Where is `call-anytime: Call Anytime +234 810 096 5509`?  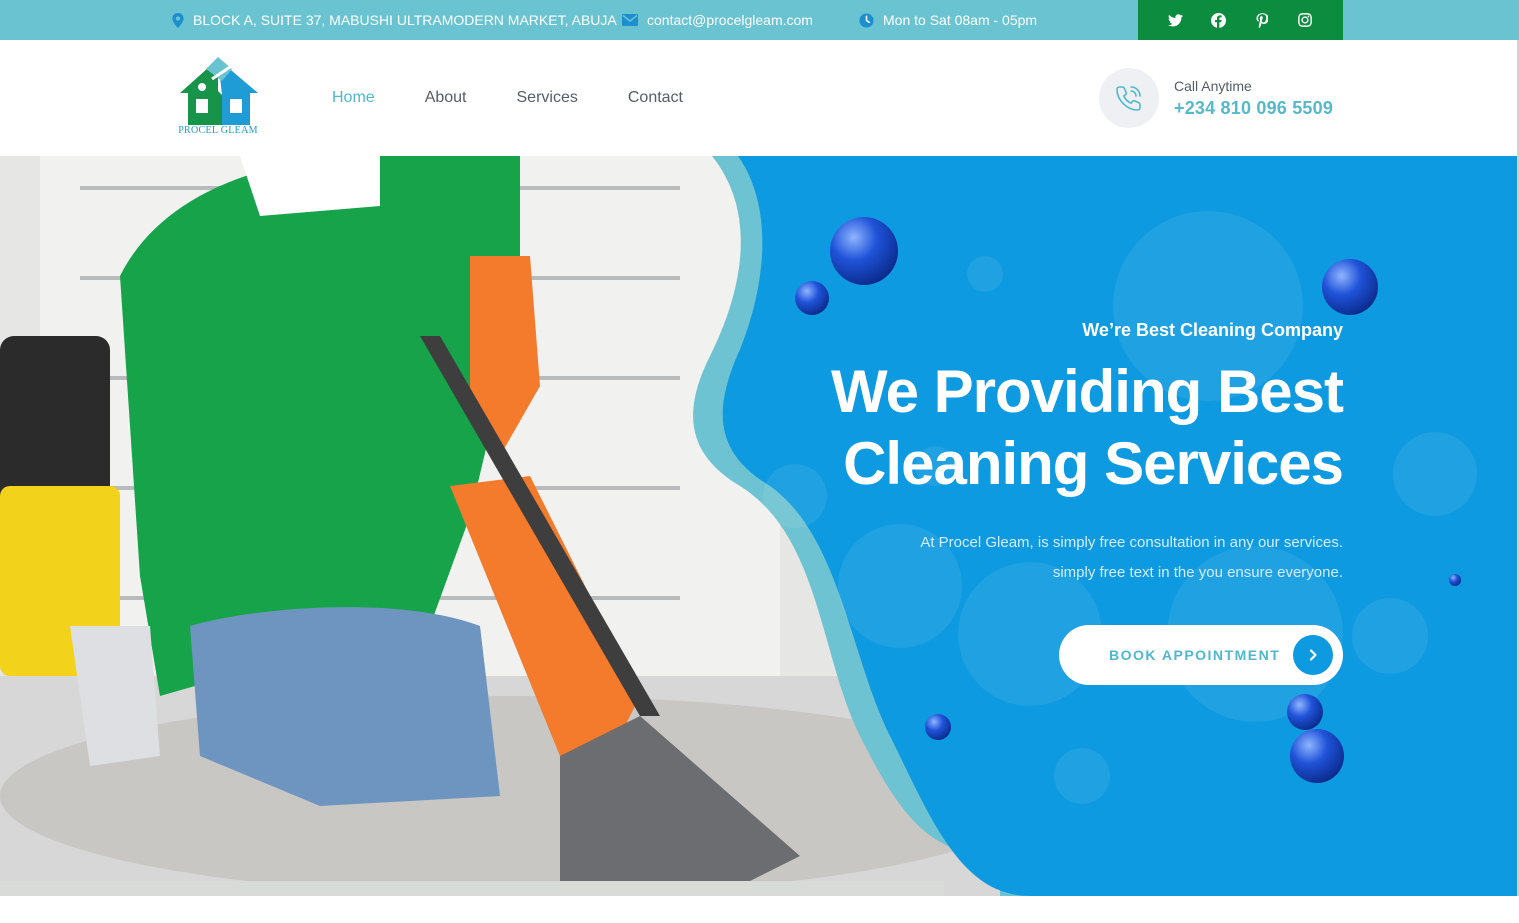
call-anytime: Call Anytime +234 810 096 5509 is located at coordinates (1216, 98).